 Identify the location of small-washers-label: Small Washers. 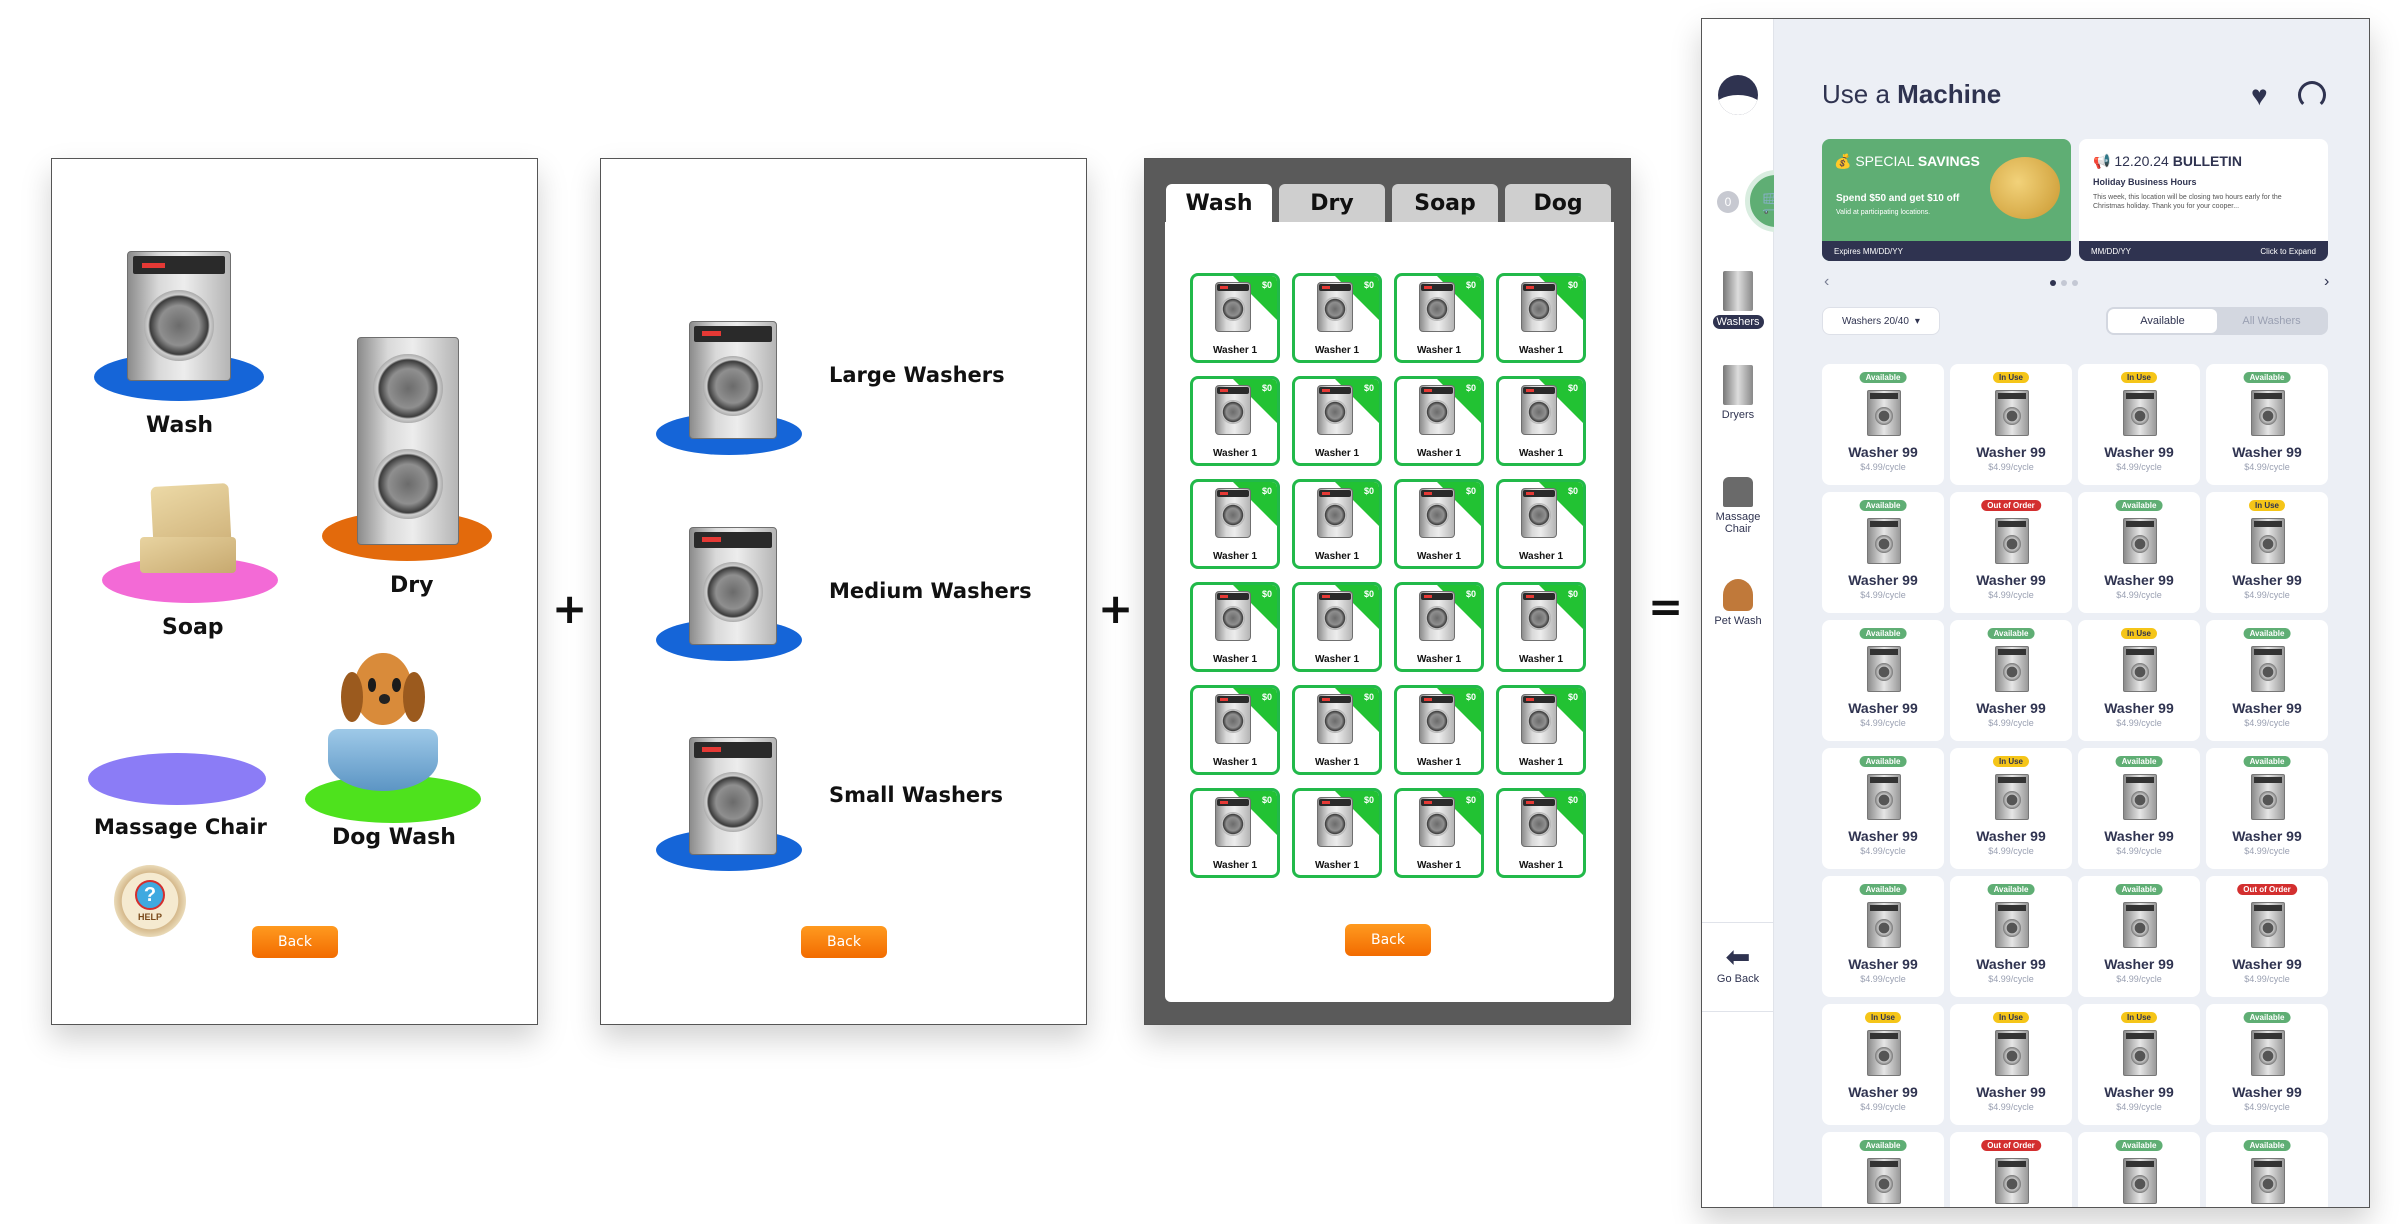
(916, 795).